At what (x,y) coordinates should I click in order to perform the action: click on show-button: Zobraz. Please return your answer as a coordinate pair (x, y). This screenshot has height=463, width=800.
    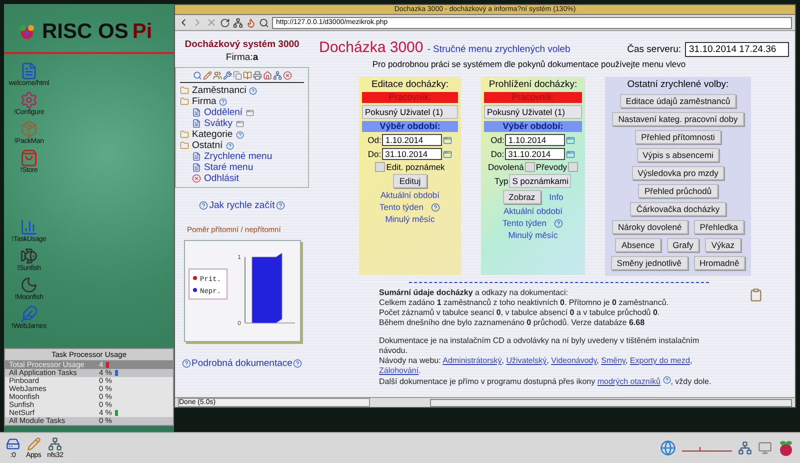
    Looking at the image, I should click on (522, 197).